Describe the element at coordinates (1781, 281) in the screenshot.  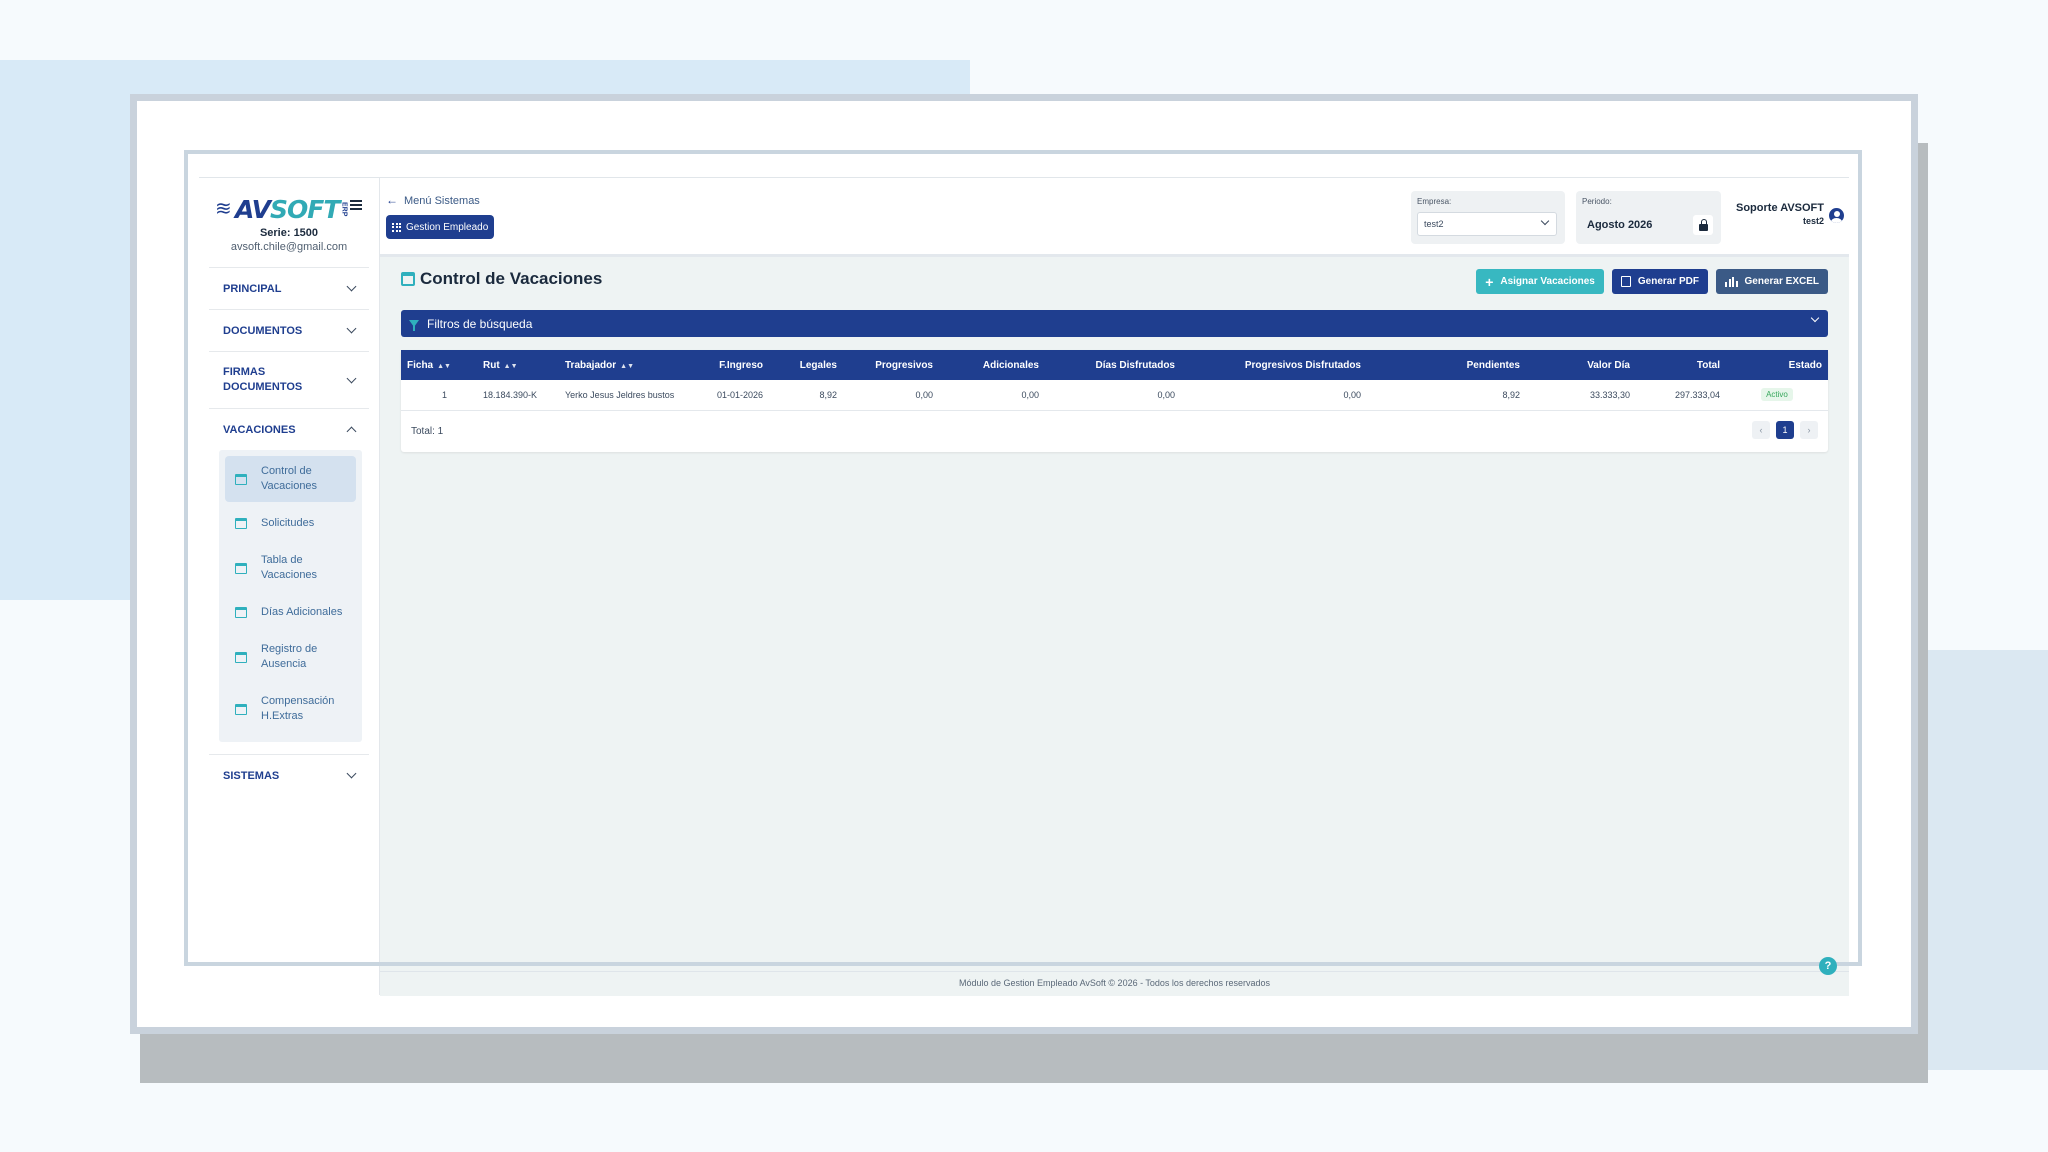
I see `generate-excel-label: Generar EXCEL` at that location.